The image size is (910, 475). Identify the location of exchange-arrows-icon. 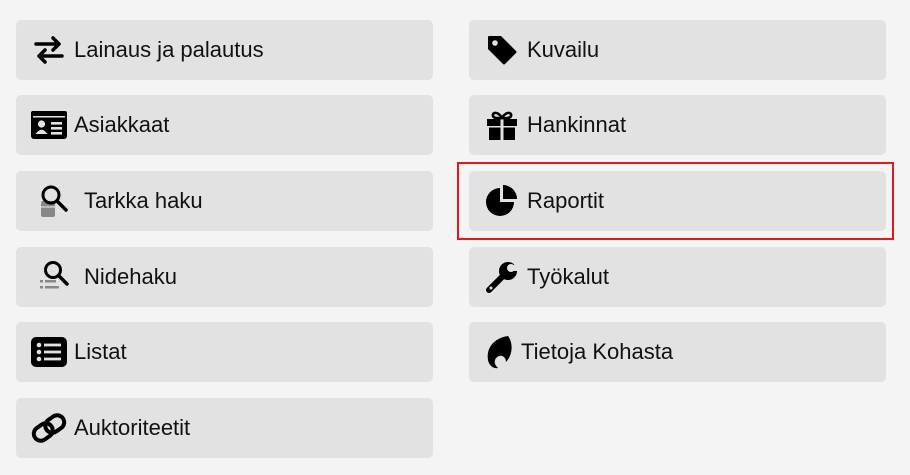
(49, 50).